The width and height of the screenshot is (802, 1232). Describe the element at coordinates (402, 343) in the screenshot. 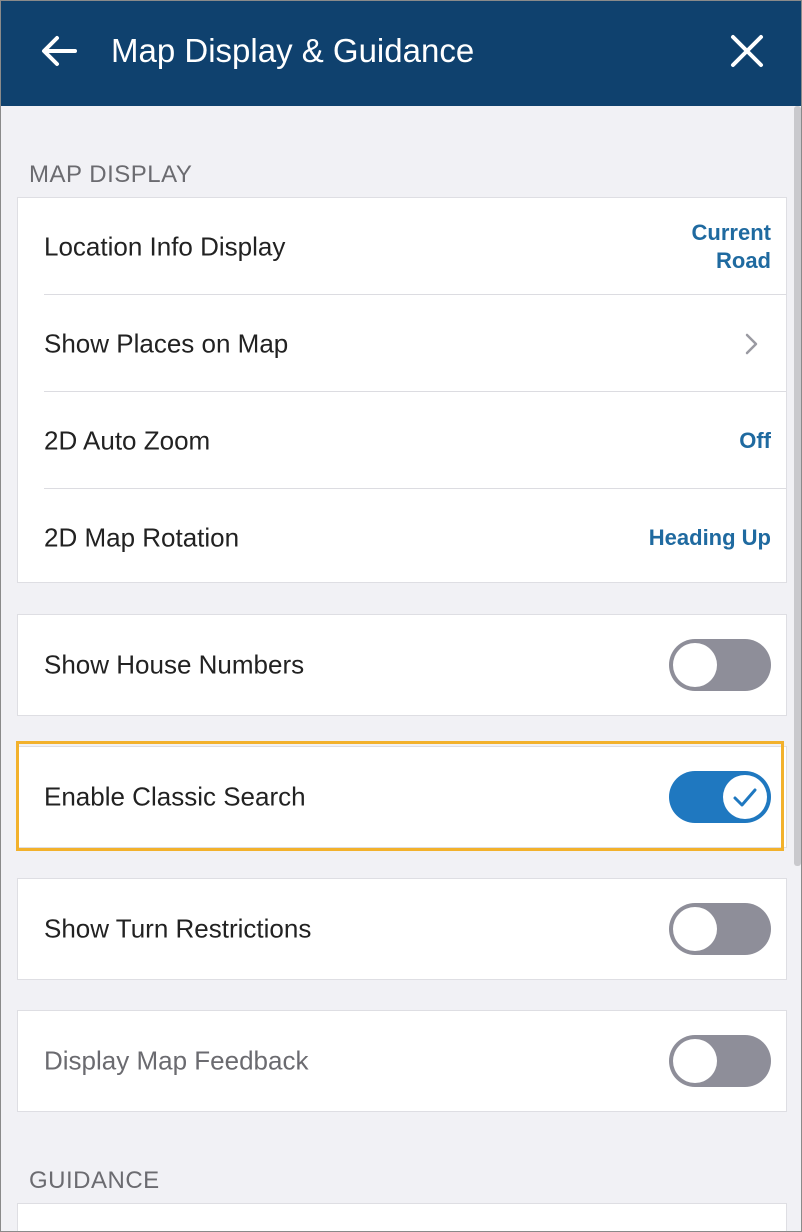

I see `row-show-places-on-map: Show Places on Map` at that location.